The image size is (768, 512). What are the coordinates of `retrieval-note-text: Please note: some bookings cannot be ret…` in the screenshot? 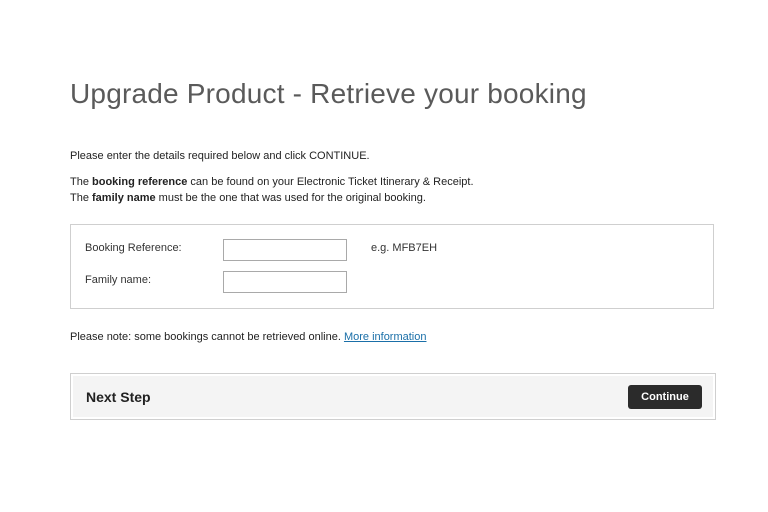 It's located at (207, 337).